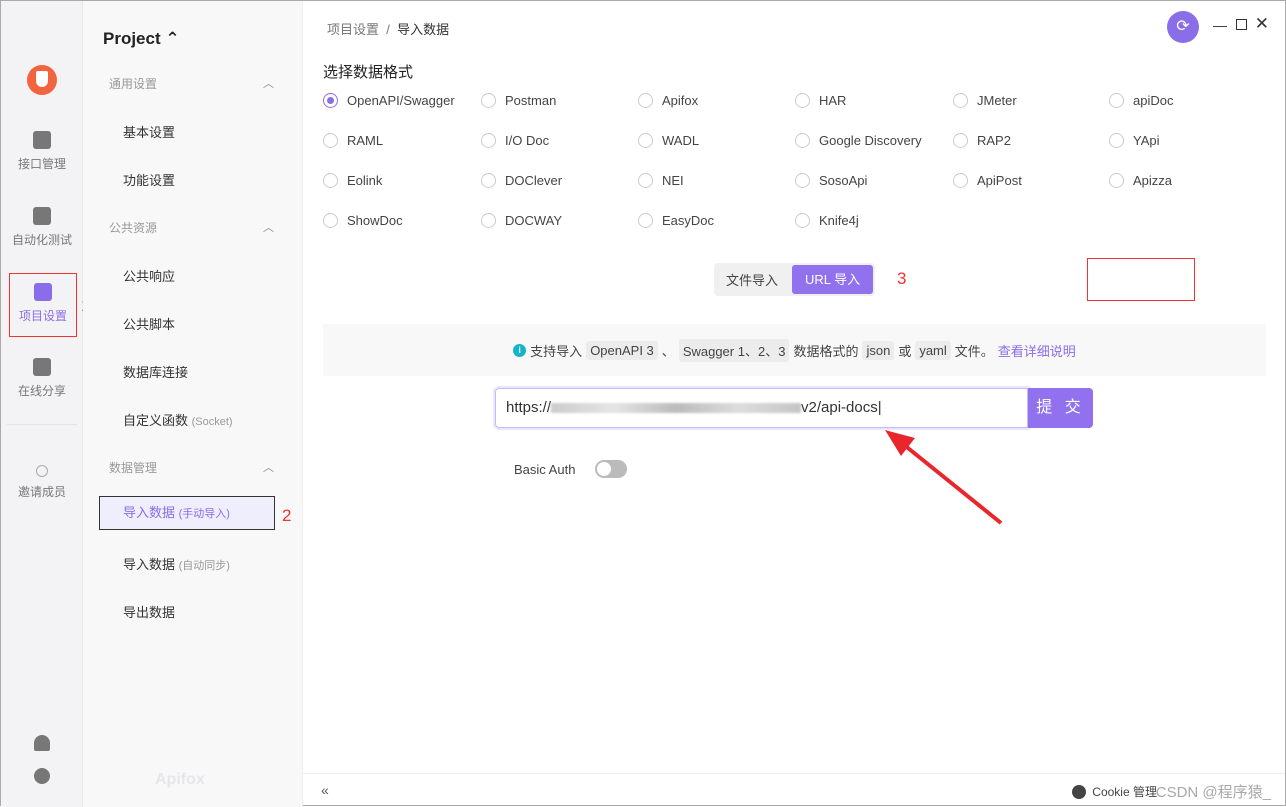 This screenshot has width=1286, height=807. I want to click on basic-auth-label: Basic Auth, so click(545, 469).